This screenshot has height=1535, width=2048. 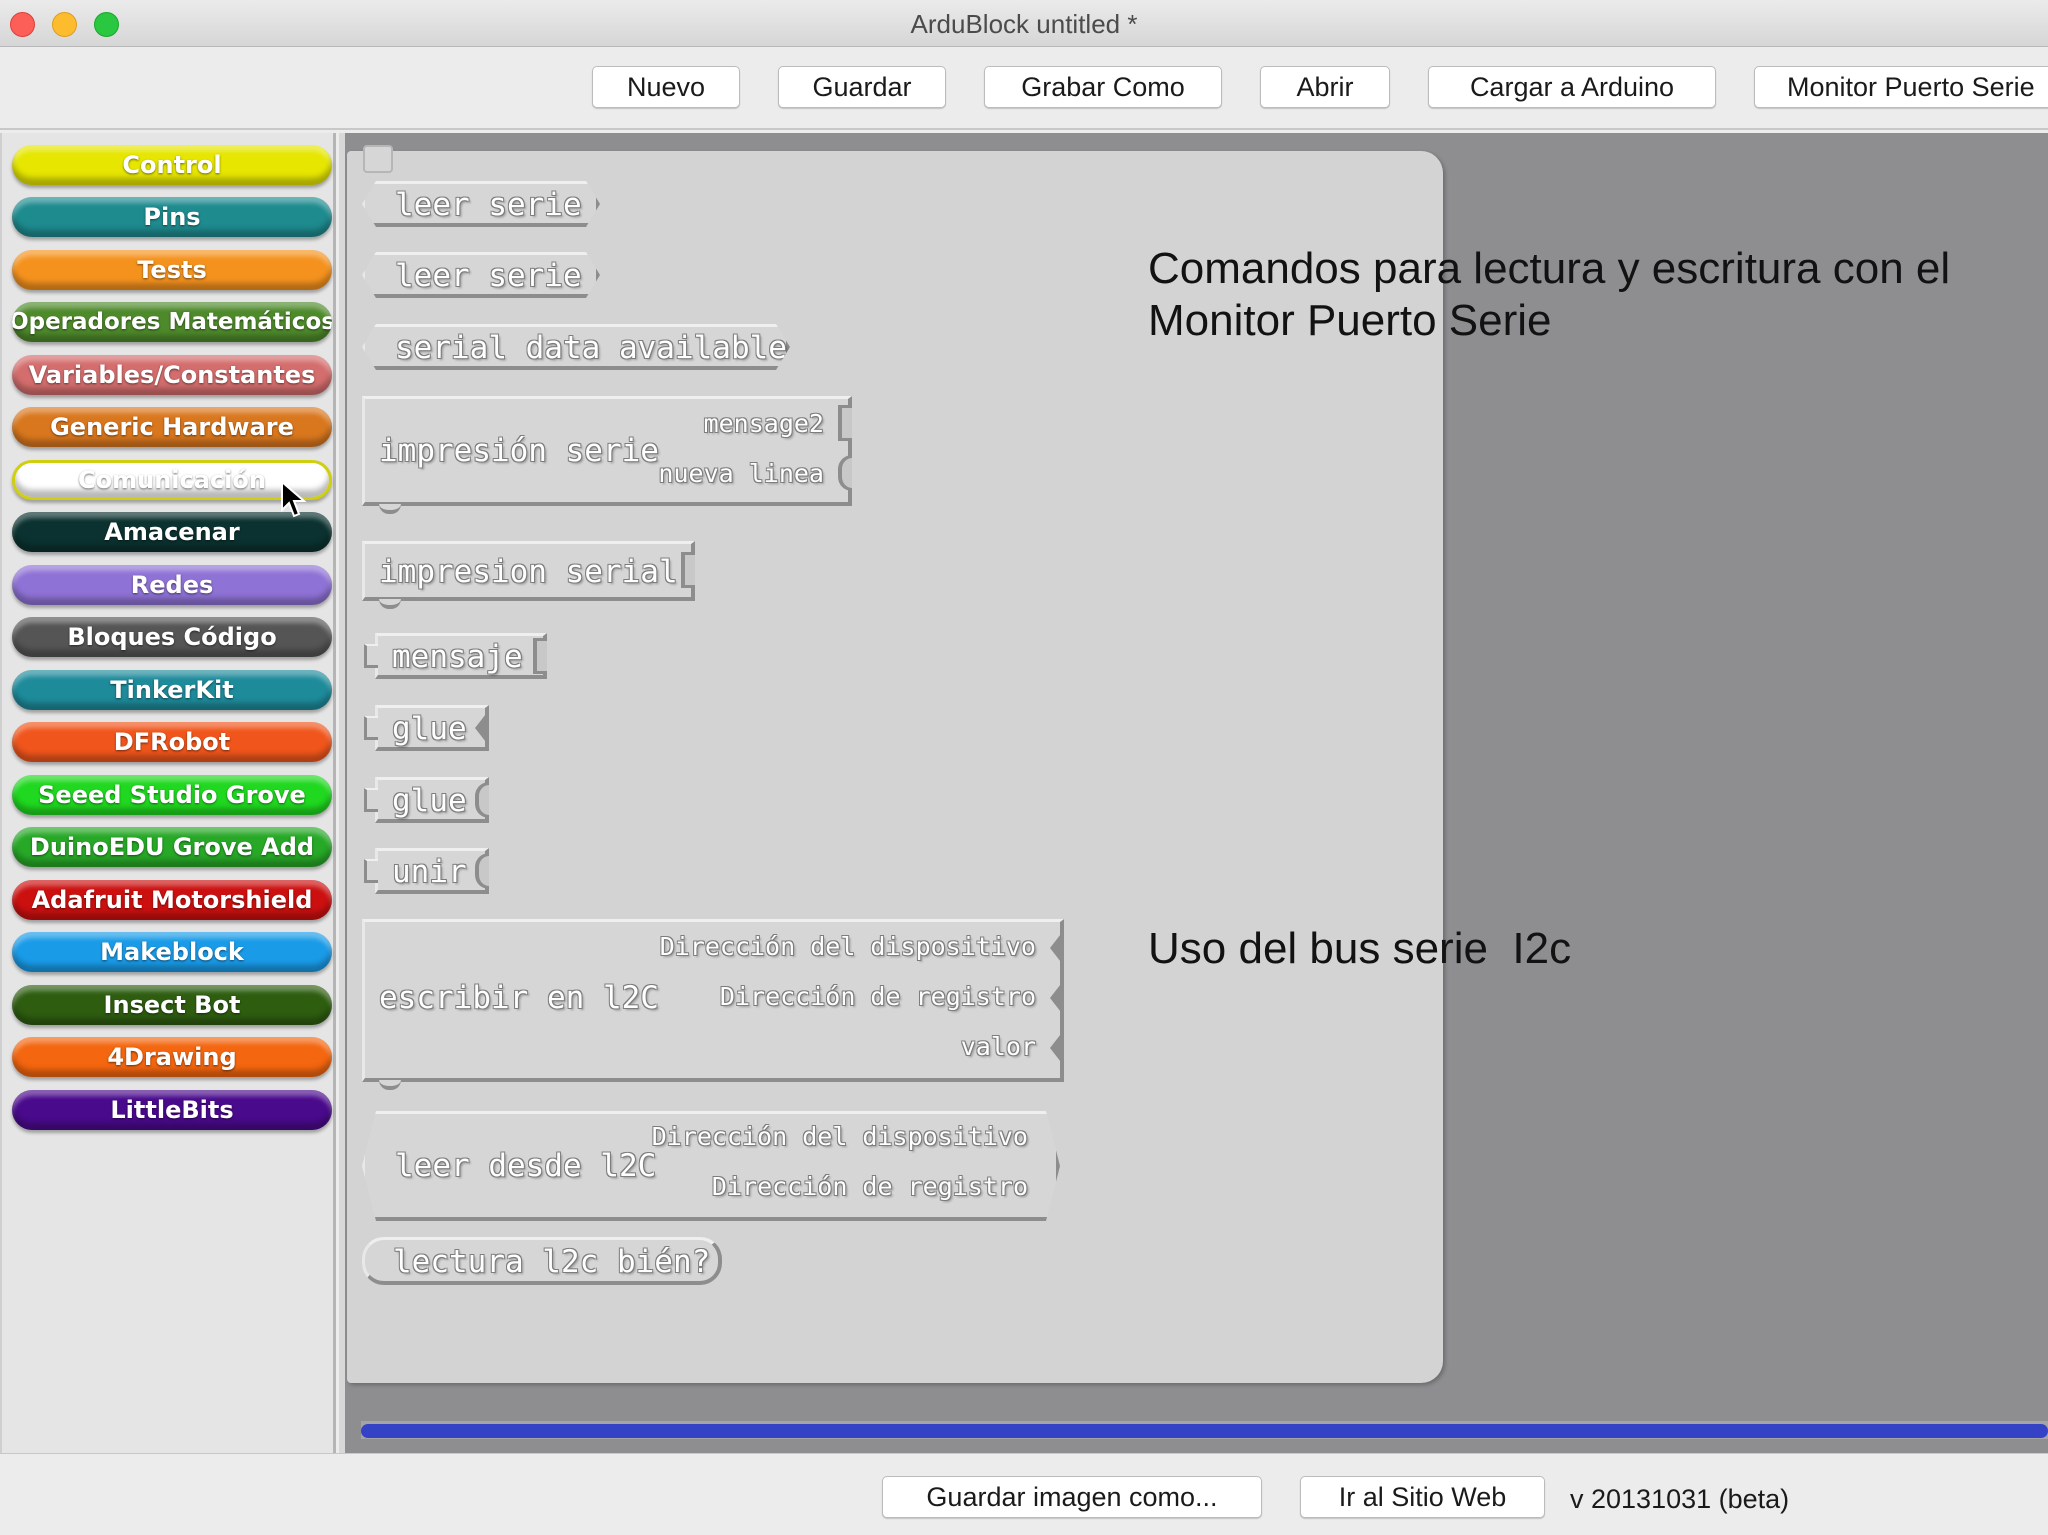 What do you see at coordinates (172, 322) in the screenshot?
I see `category-math-operators: Operadores Matemáticos` at bounding box center [172, 322].